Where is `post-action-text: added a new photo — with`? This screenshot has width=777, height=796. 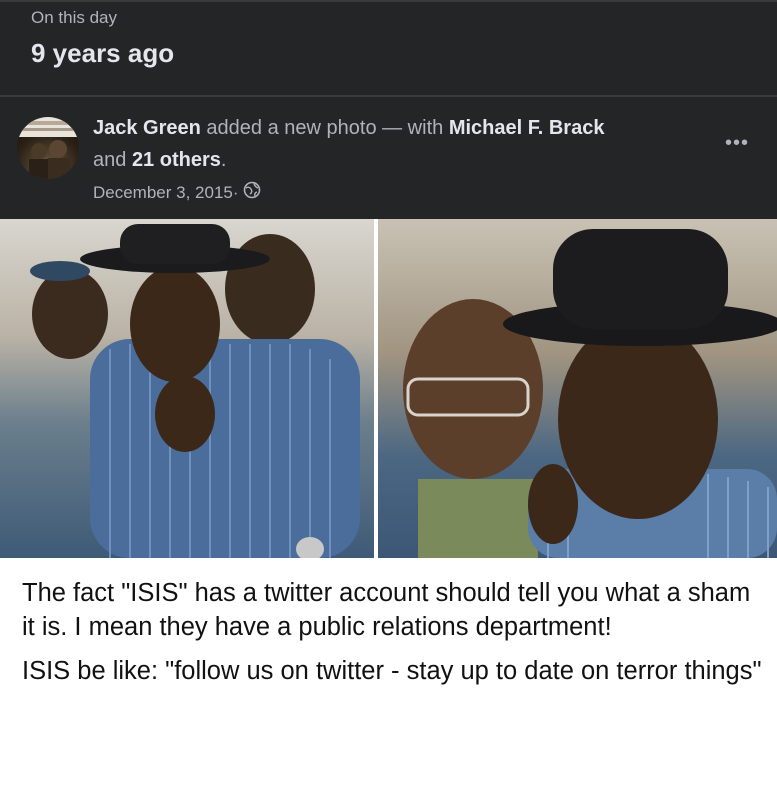
post-action-text: added a new photo — with is located at coordinates (324, 128).